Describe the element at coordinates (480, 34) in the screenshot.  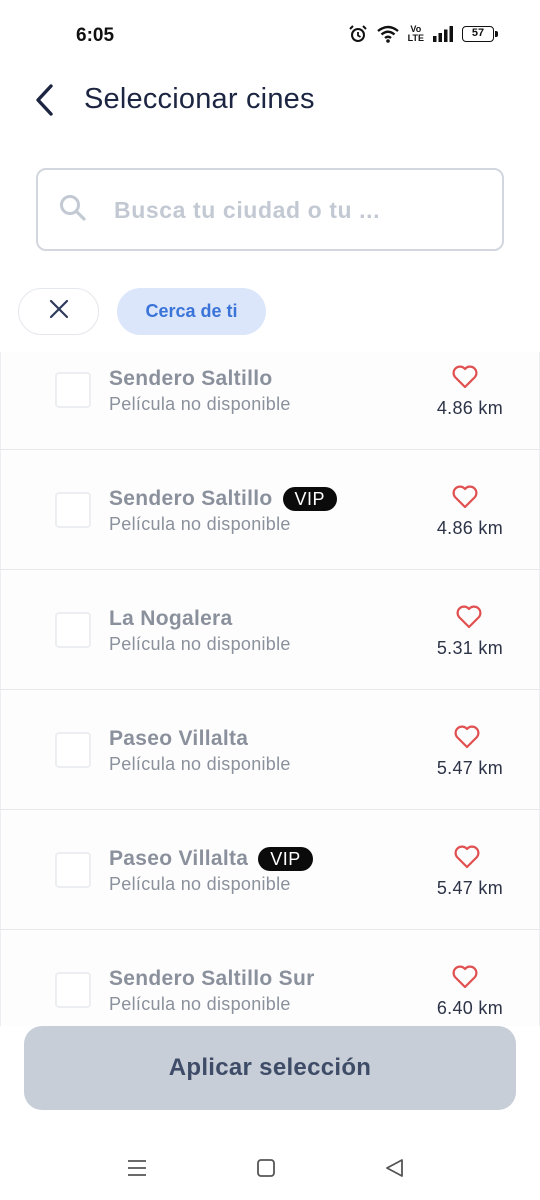
I see `battery-icon: 57` at that location.